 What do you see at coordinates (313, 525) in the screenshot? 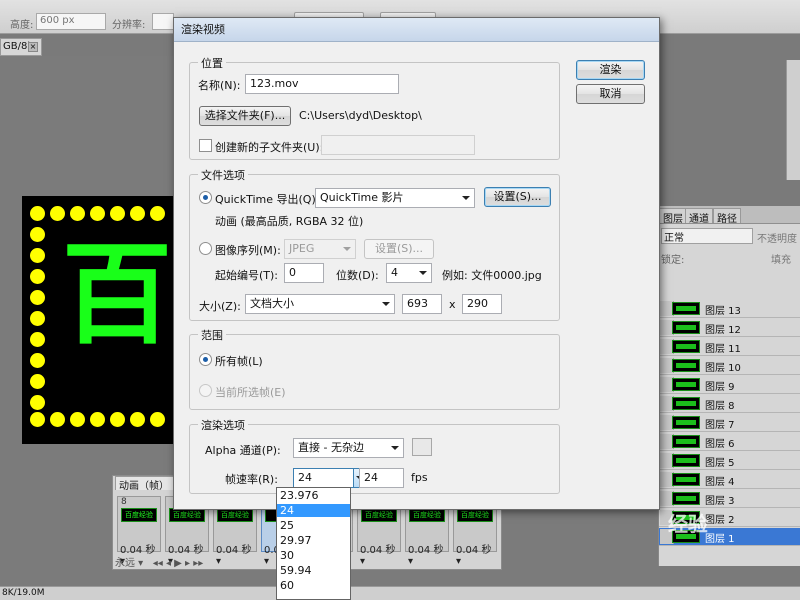
I see `fps-option: 25` at bounding box center [313, 525].